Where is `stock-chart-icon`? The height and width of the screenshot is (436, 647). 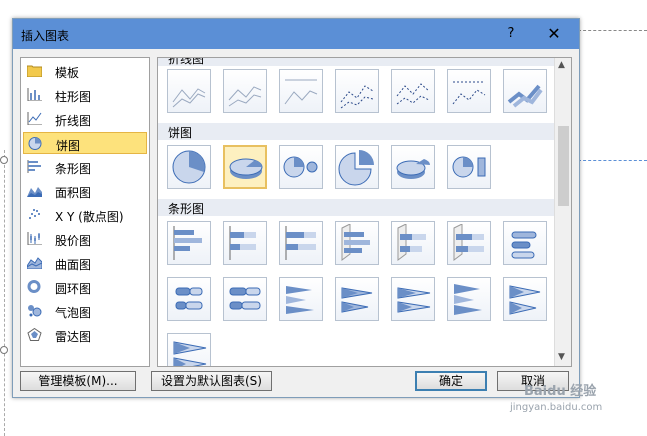 stock-chart-icon is located at coordinates (34, 238).